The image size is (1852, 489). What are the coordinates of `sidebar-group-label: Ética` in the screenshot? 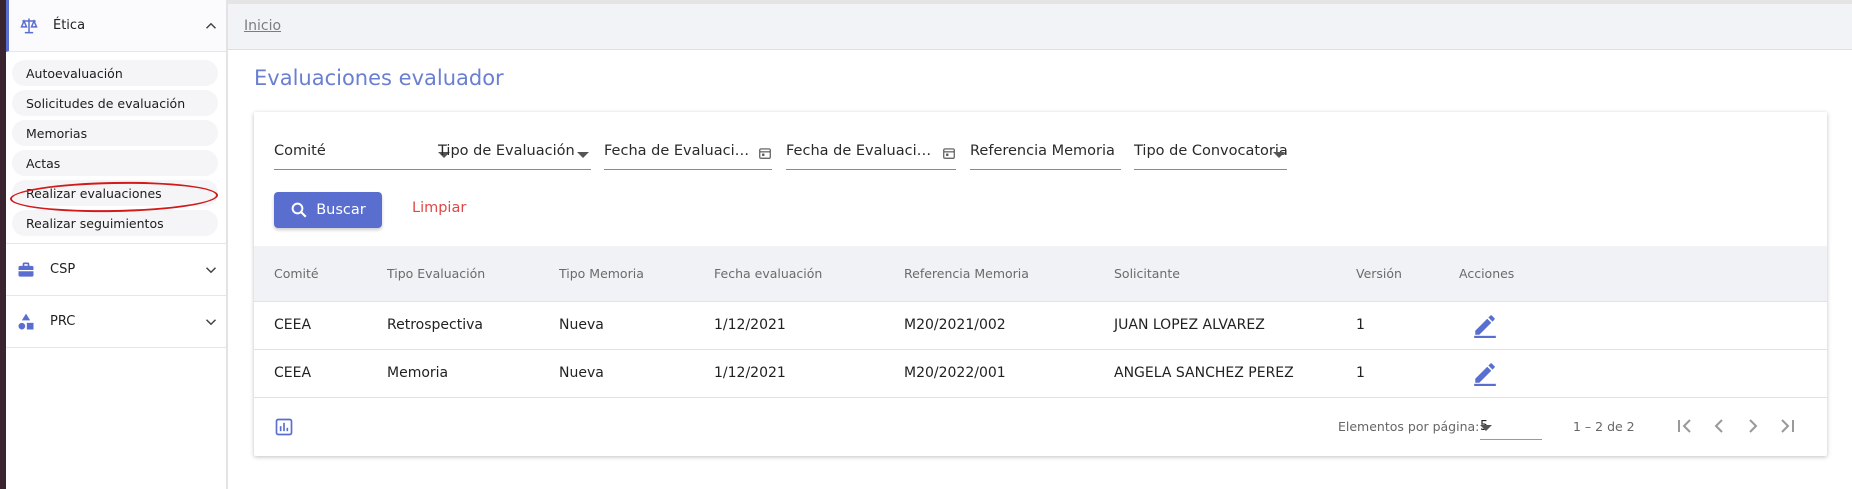 It's located at (69, 25).